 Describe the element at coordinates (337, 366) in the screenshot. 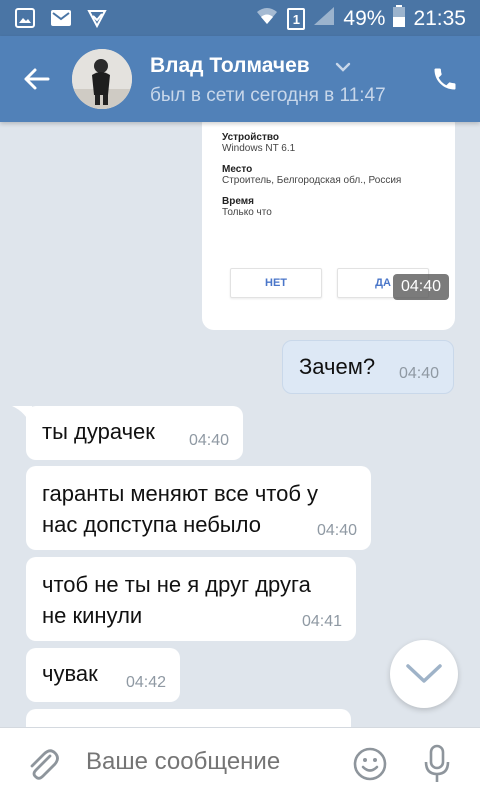

I see `message-text: Зачем?` at that location.